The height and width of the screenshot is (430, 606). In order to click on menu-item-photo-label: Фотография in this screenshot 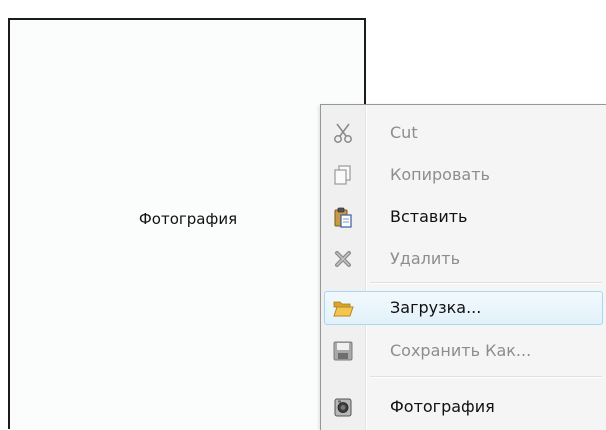, I will do `click(442, 406)`.